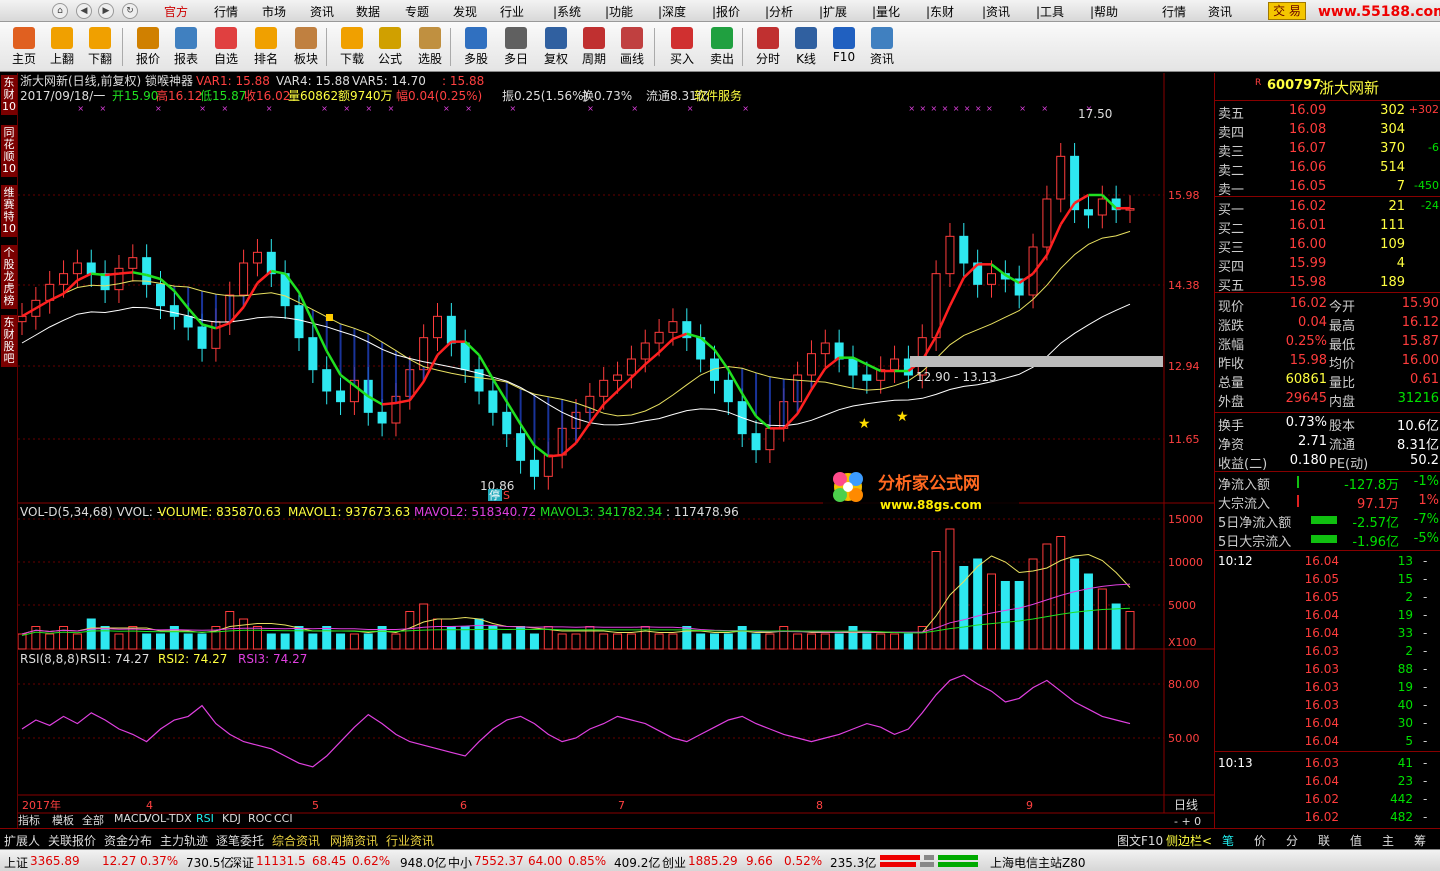 The width and height of the screenshot is (1440, 871). What do you see at coordinates (1388, 840) in the screenshot?
I see `quote-tab-5: 主` at bounding box center [1388, 840].